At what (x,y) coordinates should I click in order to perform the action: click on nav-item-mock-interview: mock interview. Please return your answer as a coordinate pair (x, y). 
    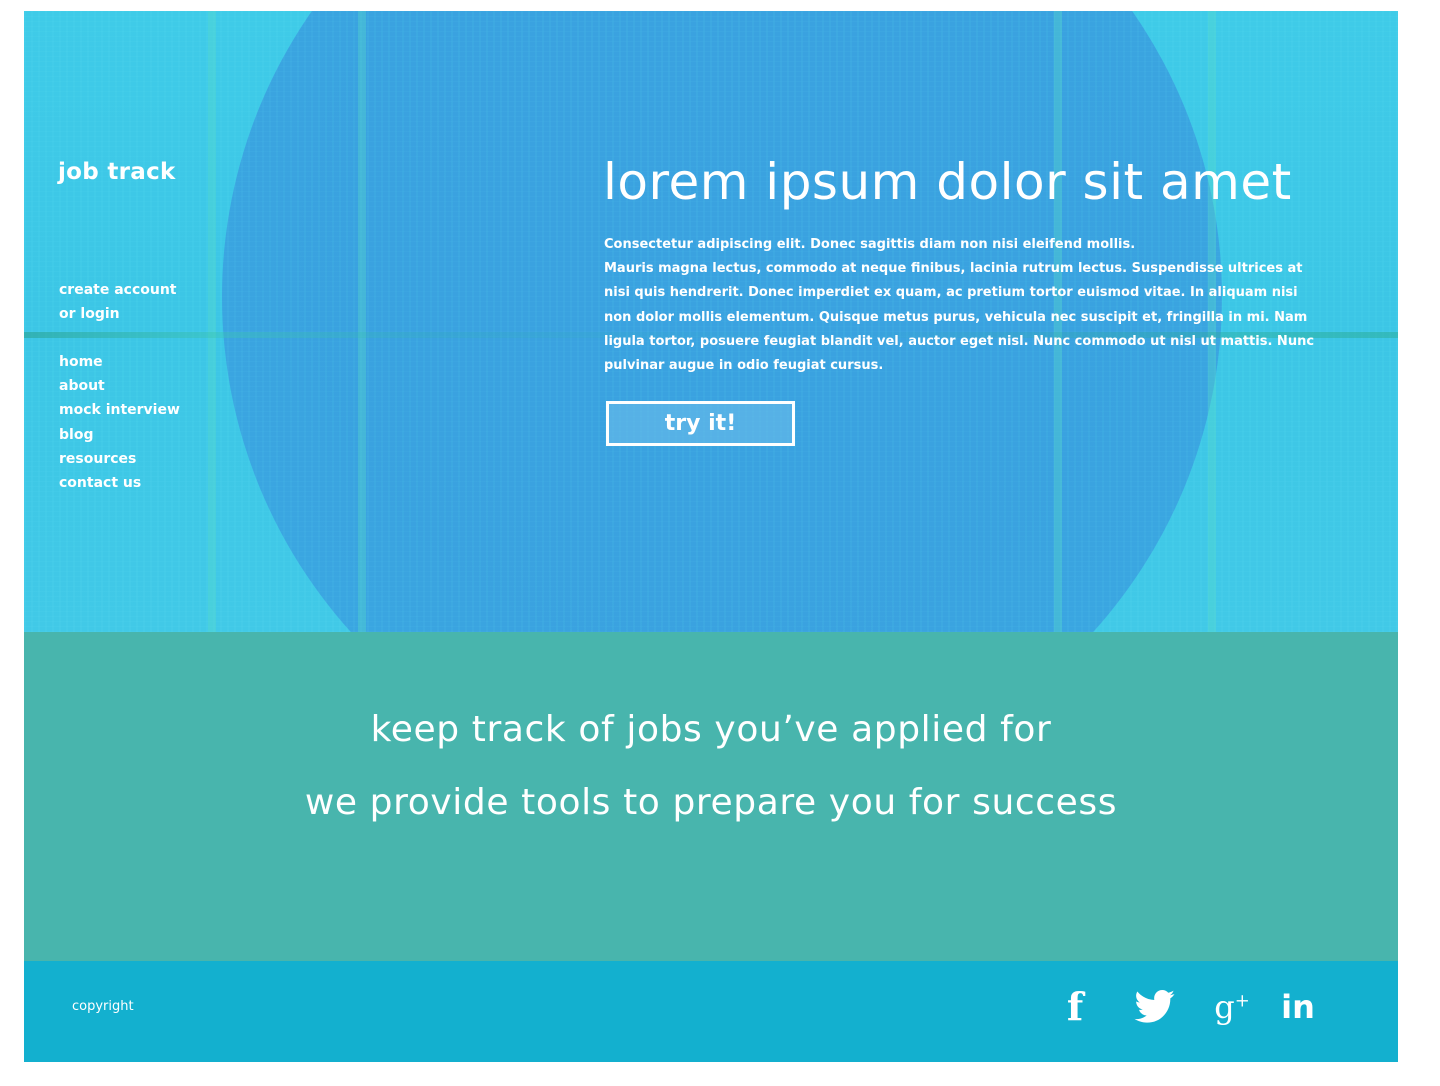
    Looking at the image, I should click on (119, 410).